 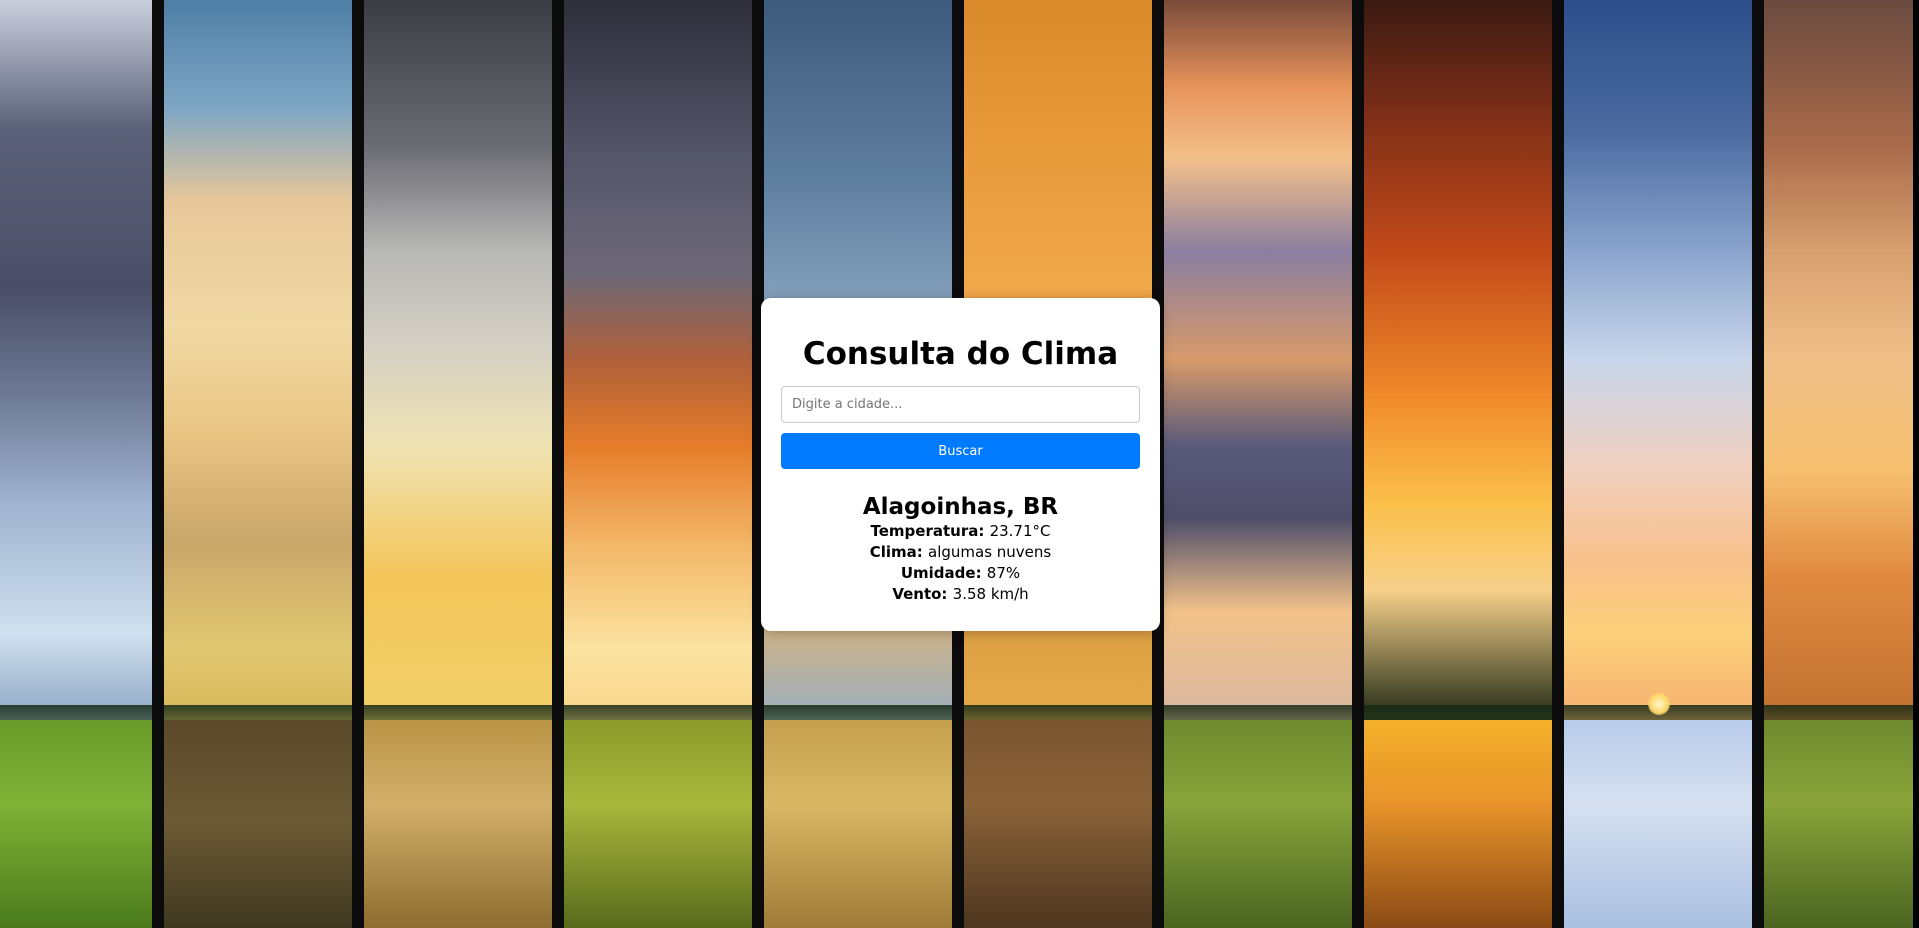 I want to click on temperature-row: Temperatura: 23.71°C, so click(x=960, y=531).